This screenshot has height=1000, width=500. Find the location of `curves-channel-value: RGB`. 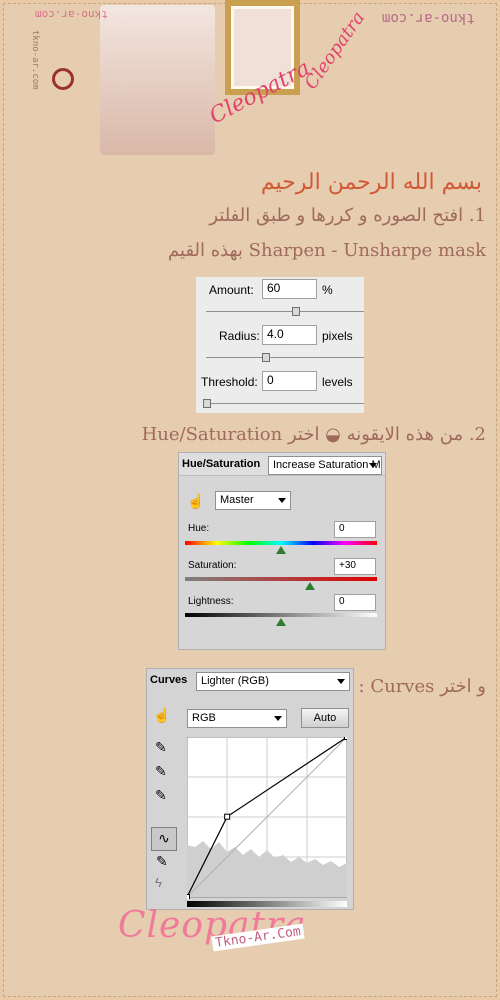

curves-channel-value: RGB is located at coordinates (204, 718).